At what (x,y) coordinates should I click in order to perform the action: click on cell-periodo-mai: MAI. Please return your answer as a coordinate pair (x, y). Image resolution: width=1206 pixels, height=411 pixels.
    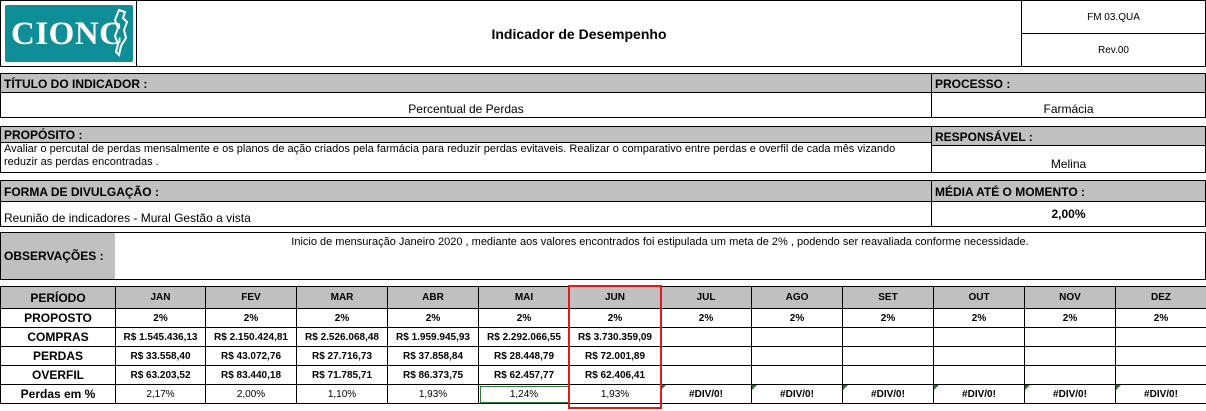
    Looking at the image, I should click on (524, 297).